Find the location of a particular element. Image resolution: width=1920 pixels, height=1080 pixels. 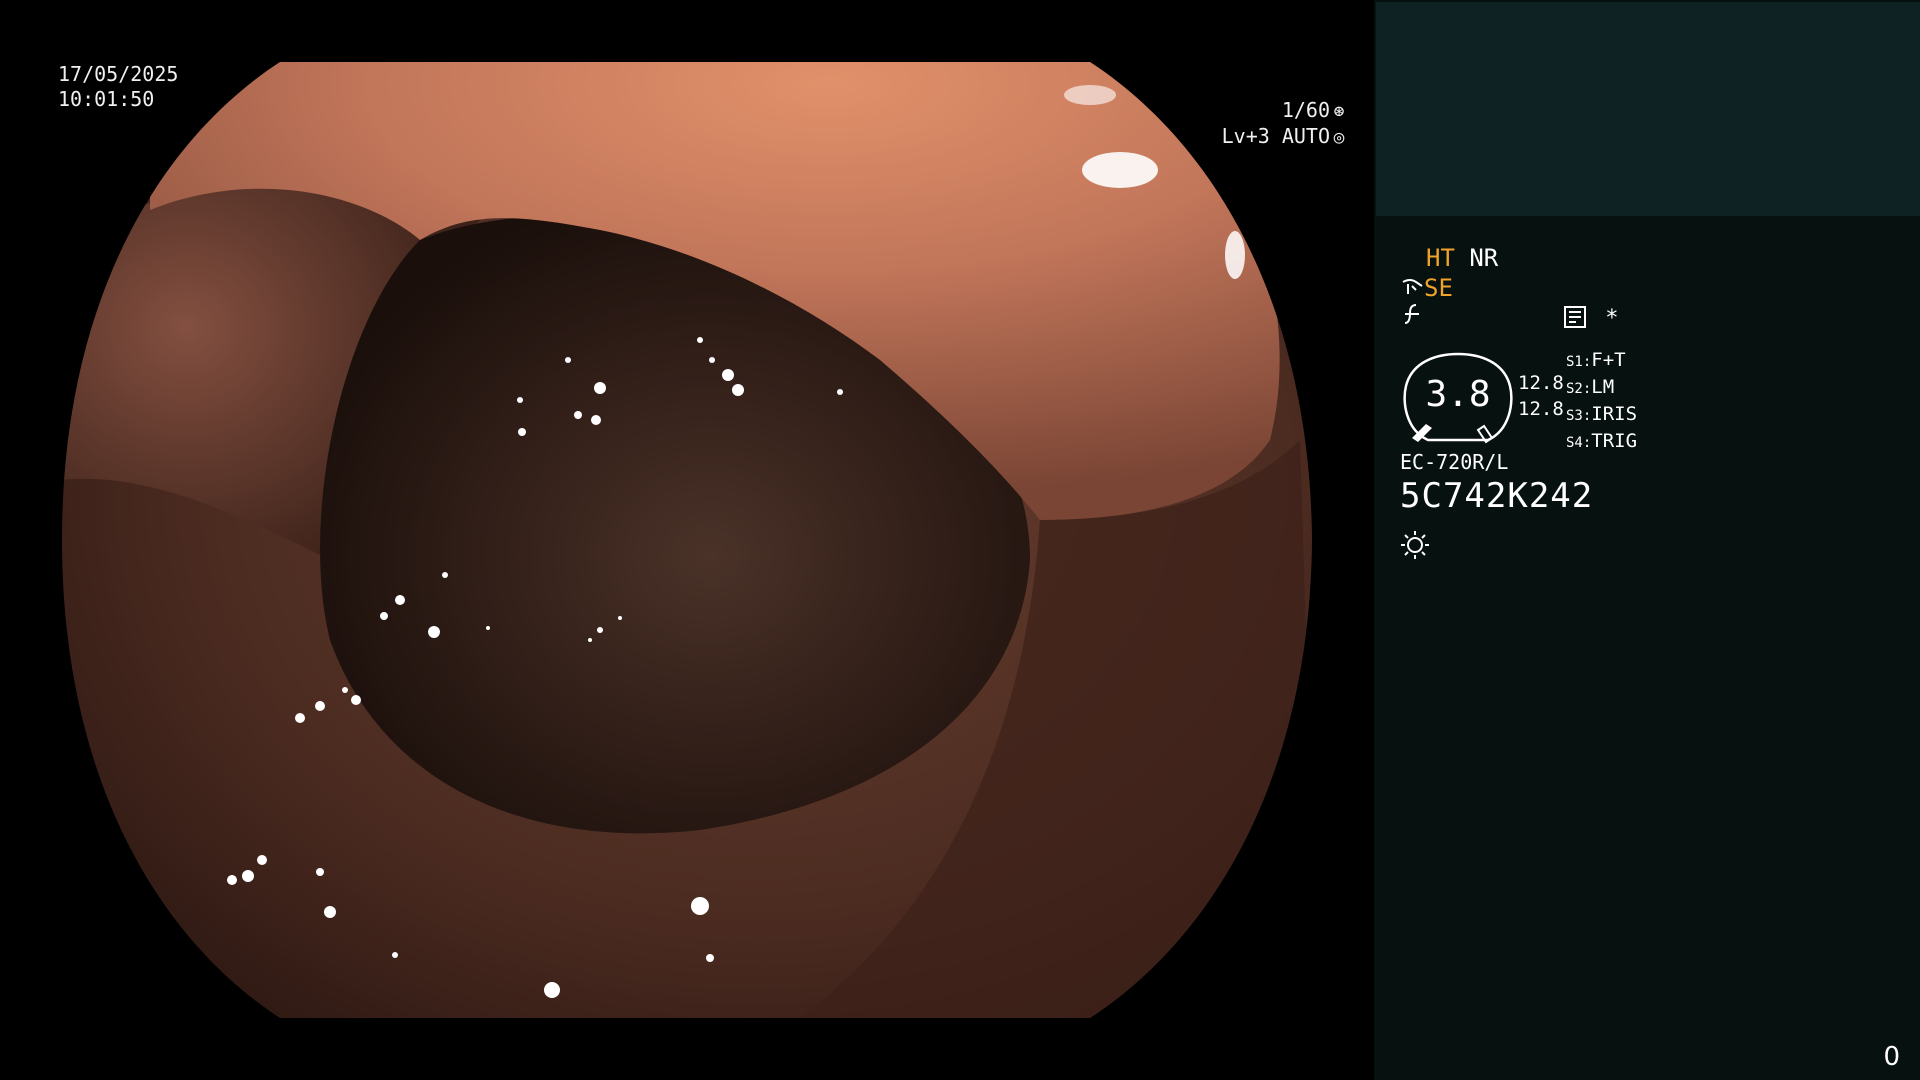

brightness-level: Lv+3 AUTO is located at coordinates (1275, 136).